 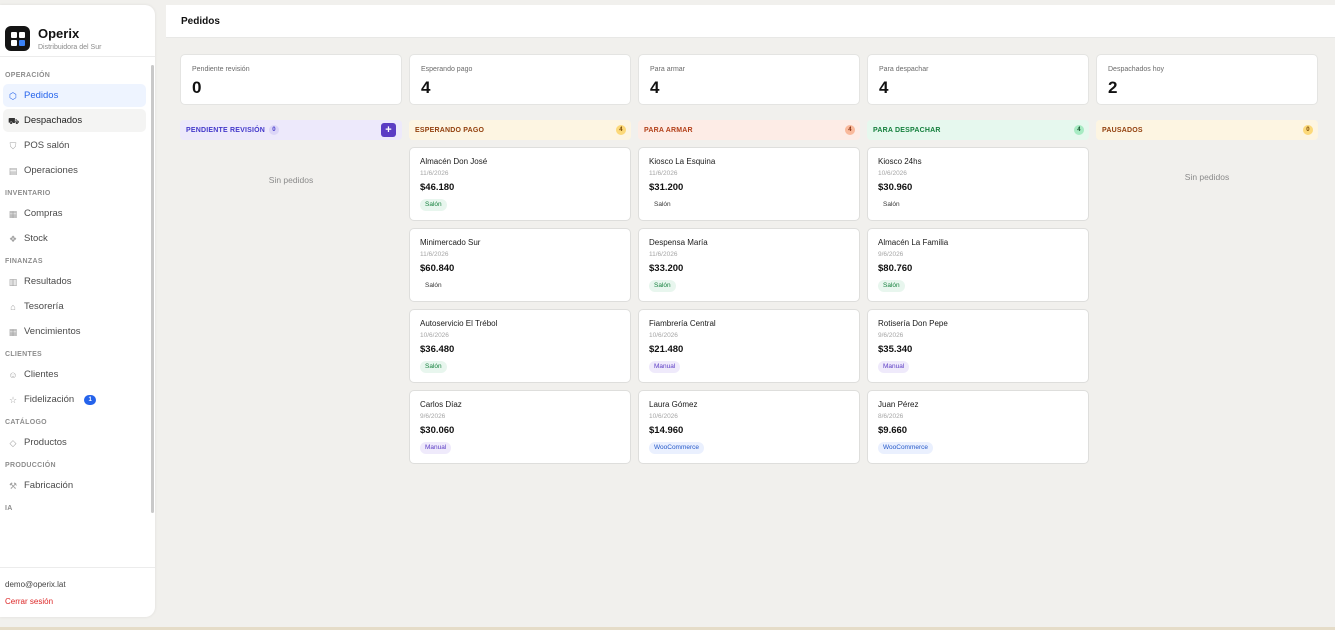 I want to click on order-card: Almacén La Familia 9/6/2026 $80.760 Salón, so click(x=978, y=265).